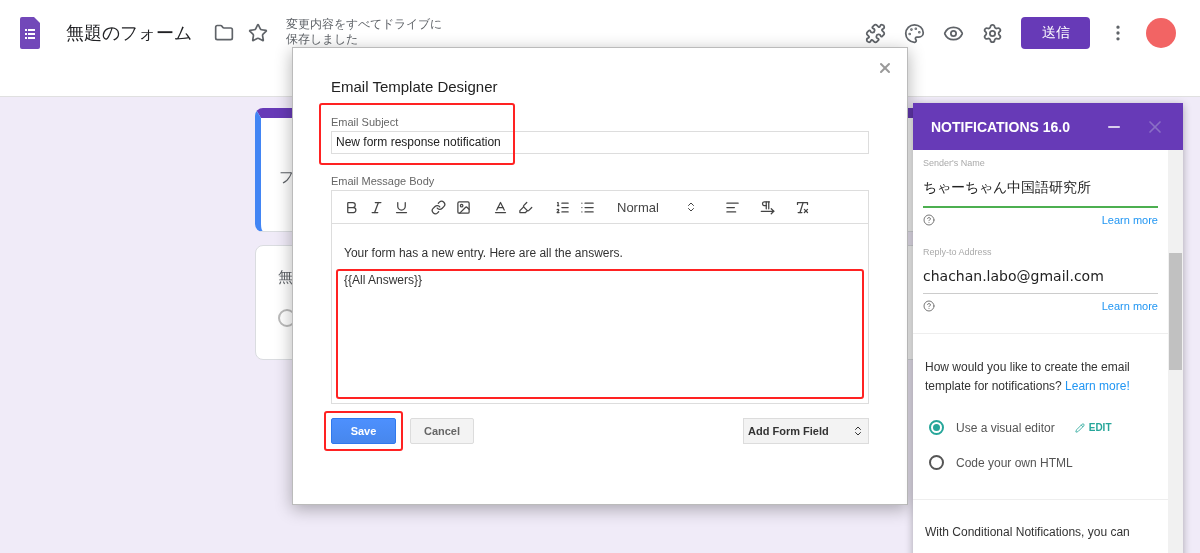 The image size is (1200, 553). I want to click on align-icon, so click(732, 207).